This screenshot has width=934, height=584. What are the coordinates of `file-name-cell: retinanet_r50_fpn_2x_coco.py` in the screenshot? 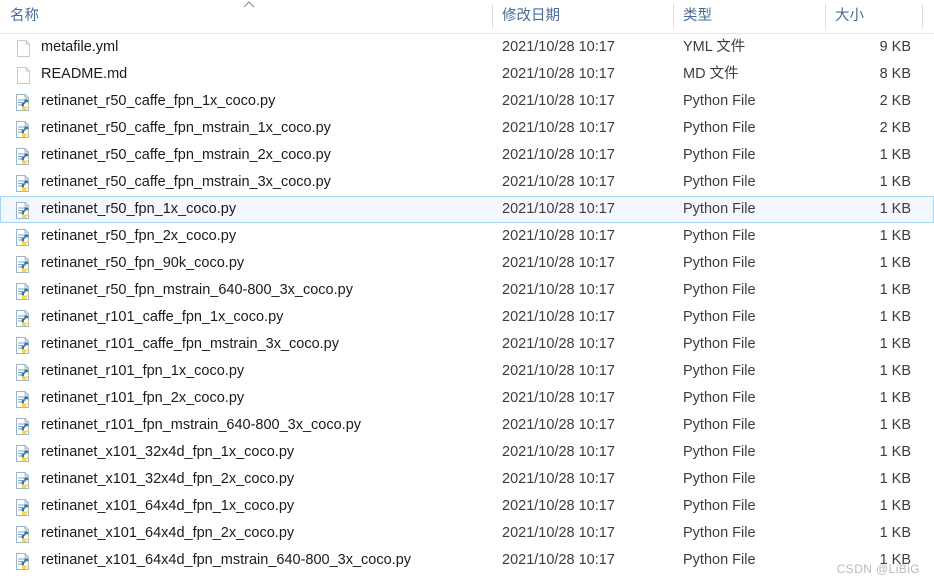 It's located at (250, 236).